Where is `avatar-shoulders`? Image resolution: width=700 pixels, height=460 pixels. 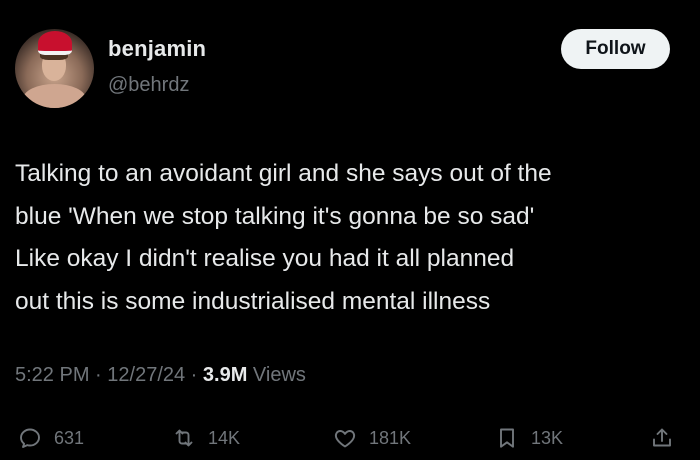
avatar-shoulders is located at coordinates (54, 96).